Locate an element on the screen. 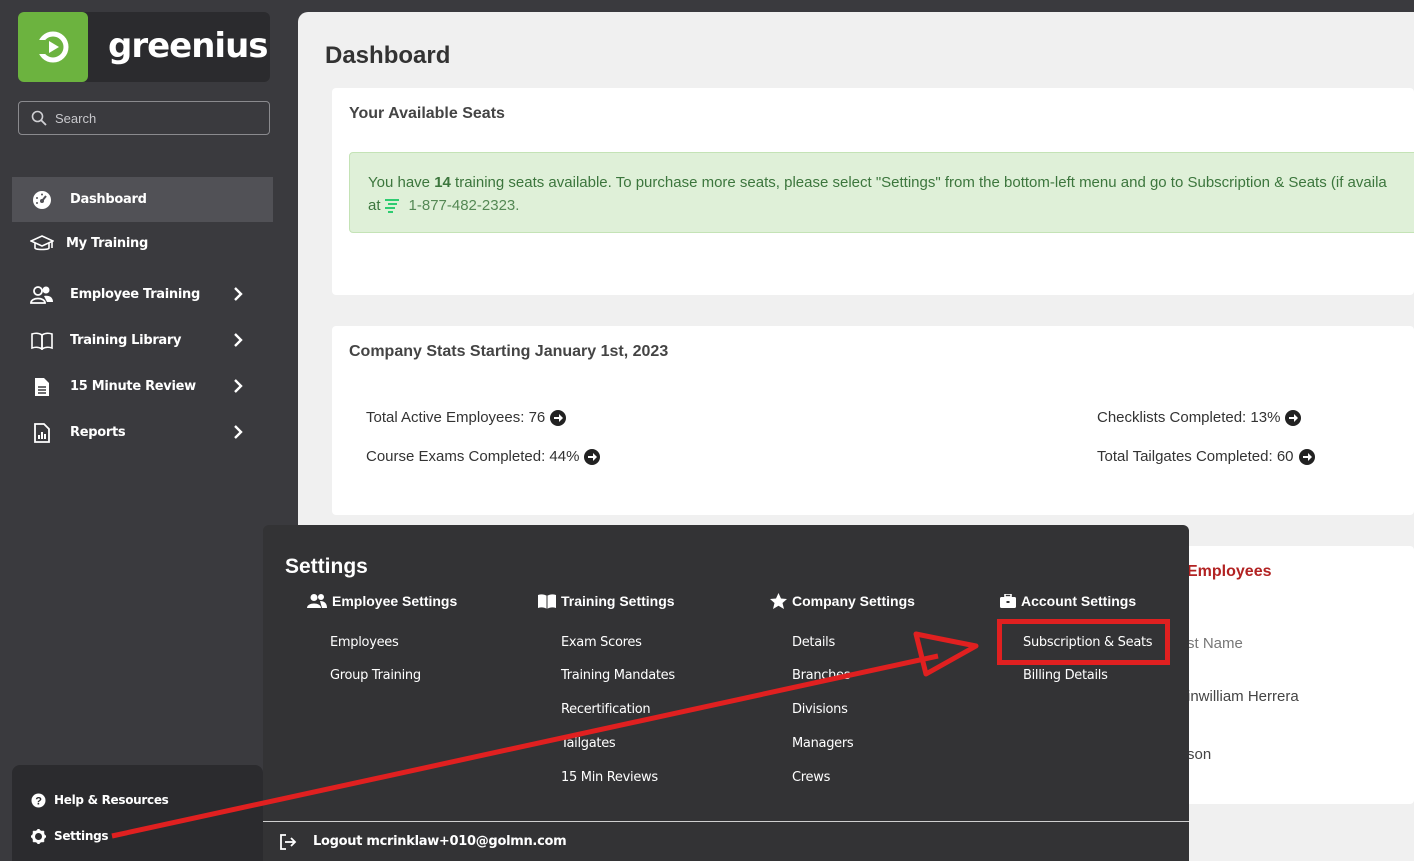 This screenshot has height=861, width=1414. stat-label: Total Tailgates Completed: 60 is located at coordinates (1195, 456).